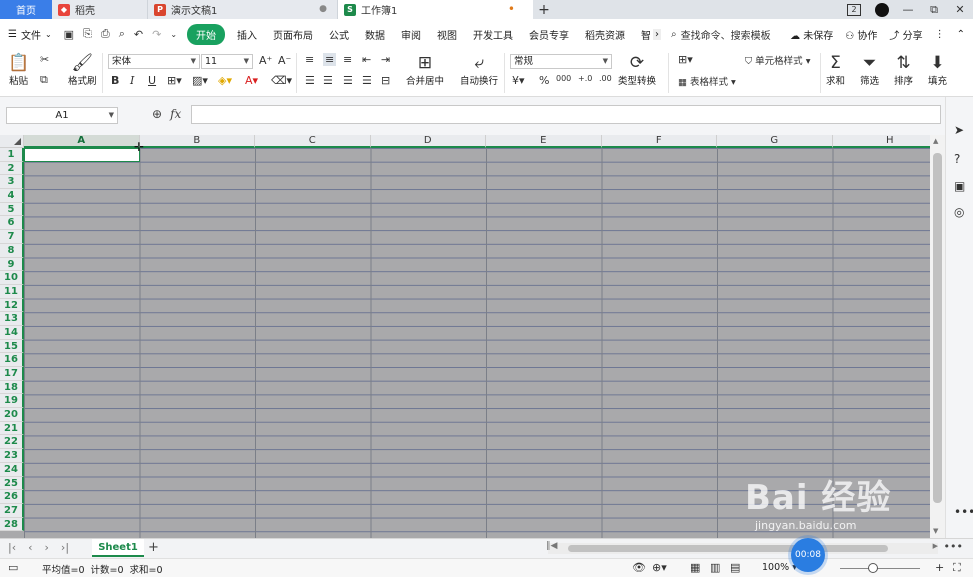  I want to click on horizontal-scrollbar: ‖◀ ▶, so click(742, 547).